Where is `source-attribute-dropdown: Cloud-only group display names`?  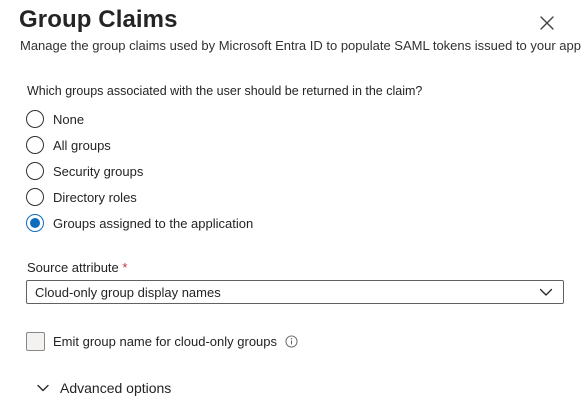
source-attribute-dropdown: Cloud-only group display names is located at coordinates (295, 292).